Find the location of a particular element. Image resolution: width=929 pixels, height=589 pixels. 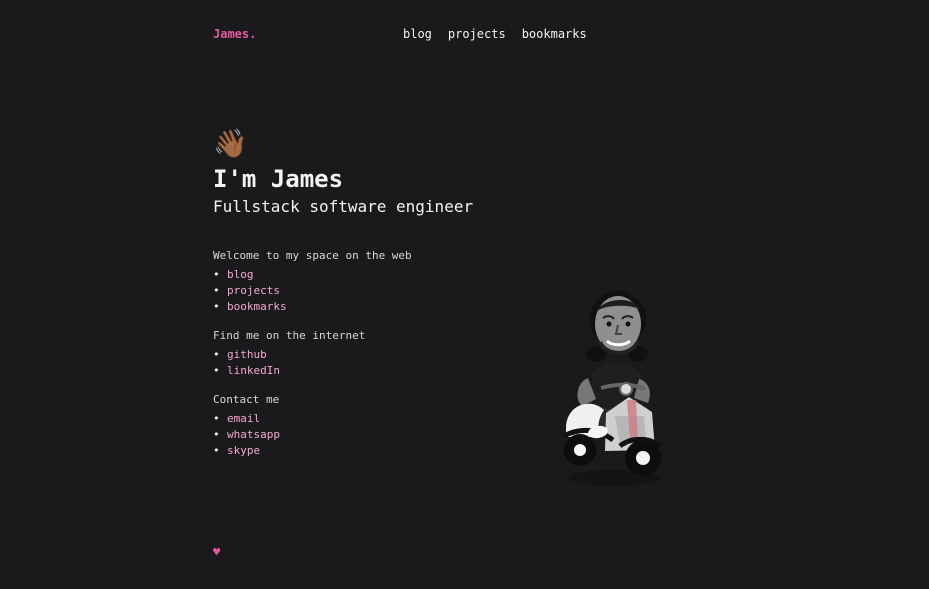

welcome-blog-link: blog is located at coordinates (240, 274).